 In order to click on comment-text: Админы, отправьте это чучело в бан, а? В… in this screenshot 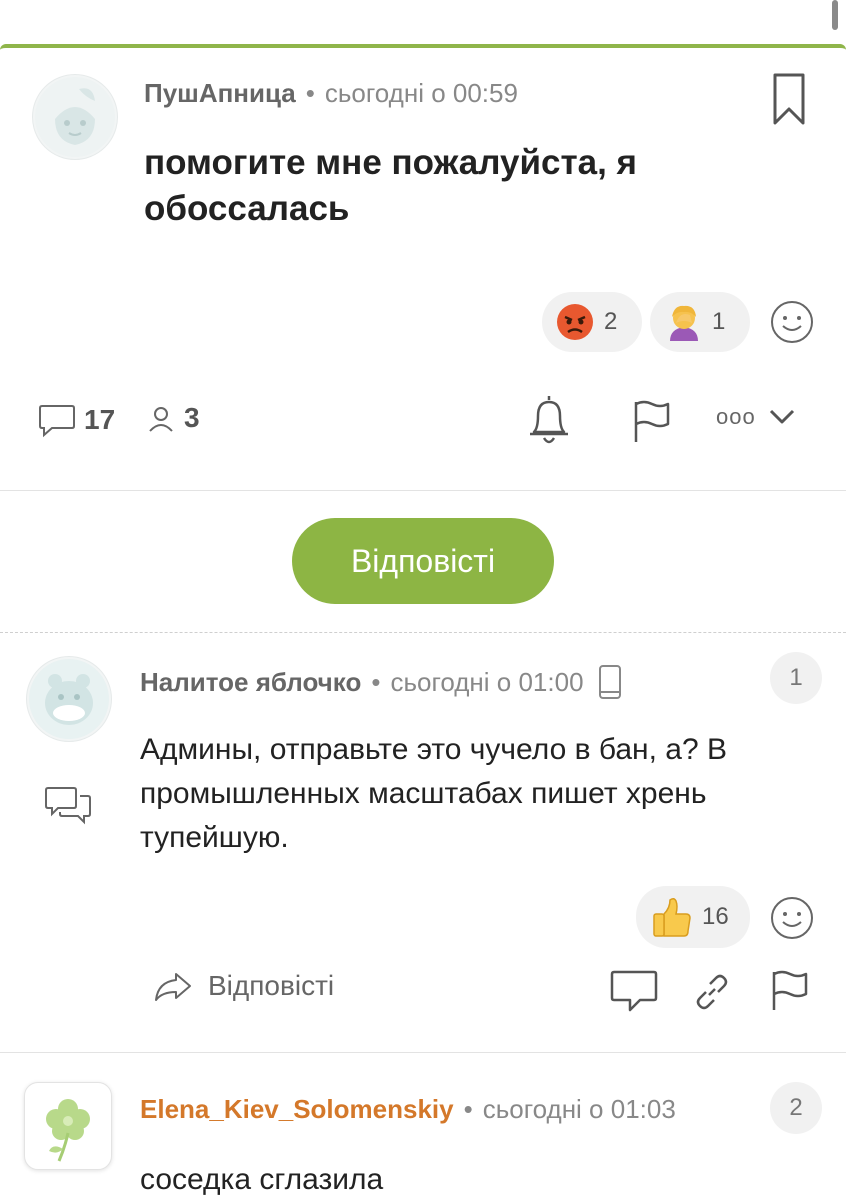, I will do `click(434, 793)`.